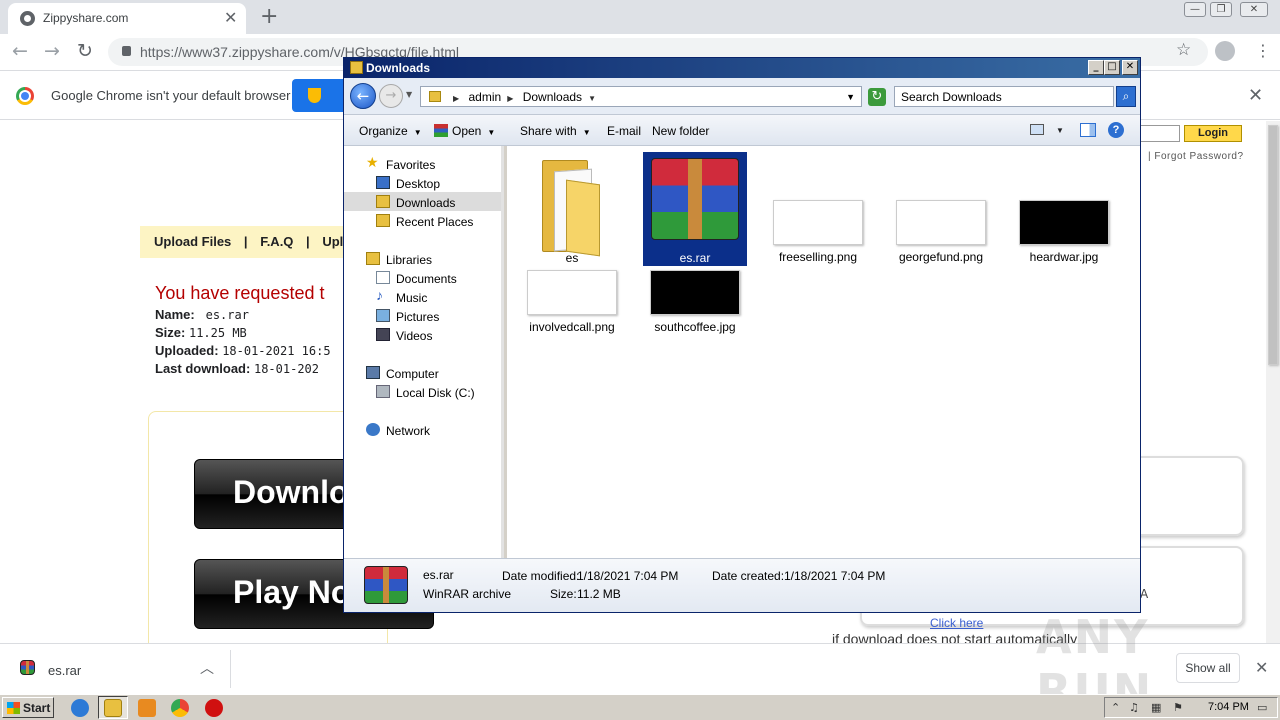 The width and height of the screenshot is (1280, 720). Describe the element at coordinates (1130, 67) in the screenshot. I see `explorer-close-button: ✕` at that location.